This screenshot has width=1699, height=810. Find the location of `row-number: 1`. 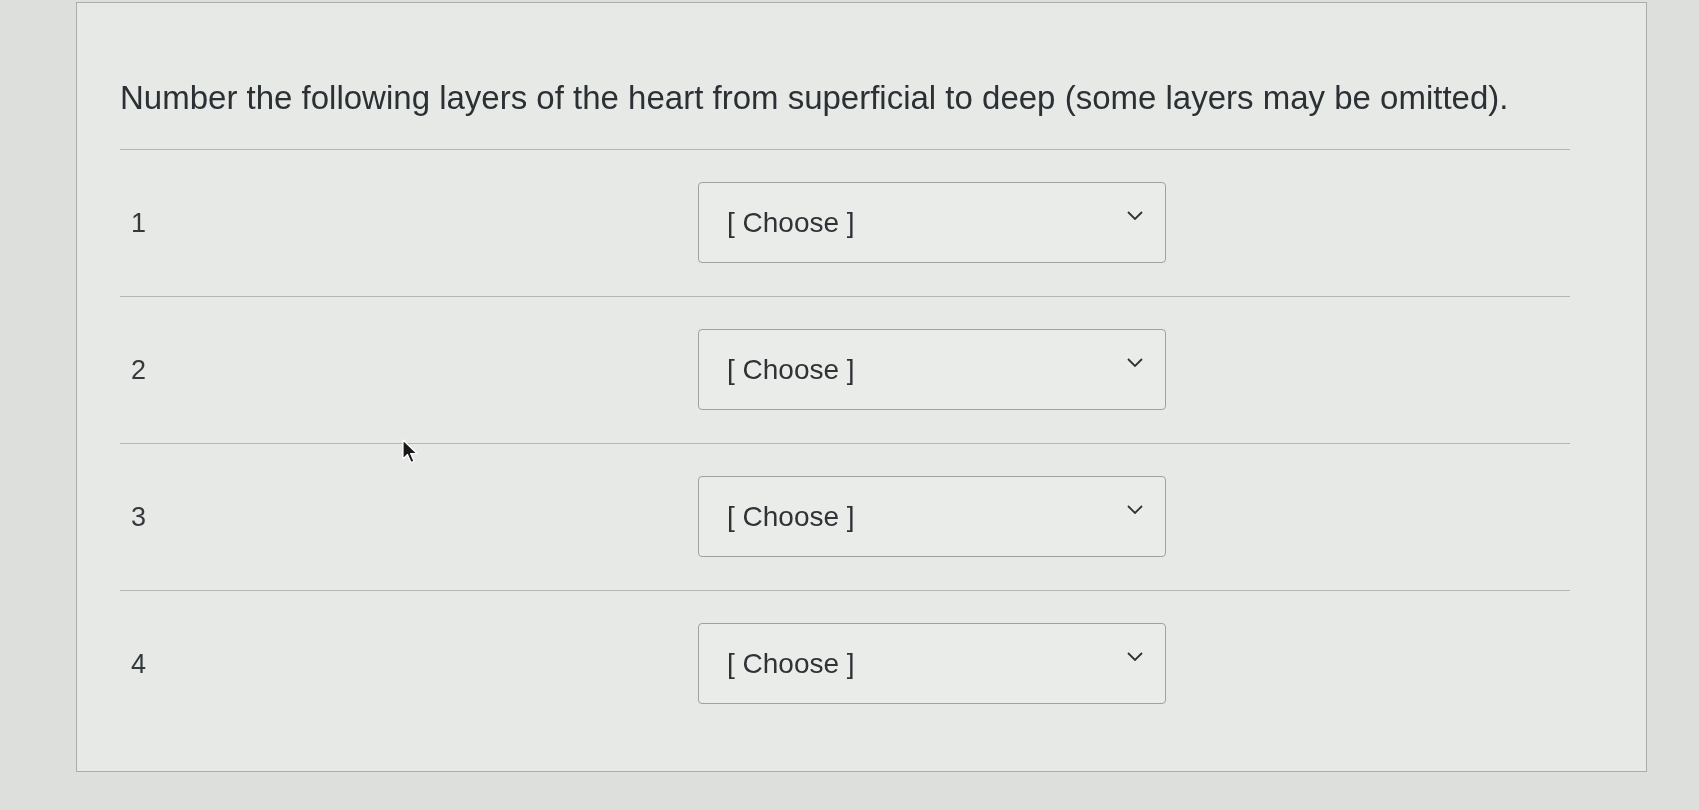

row-number: 1 is located at coordinates (139, 222).